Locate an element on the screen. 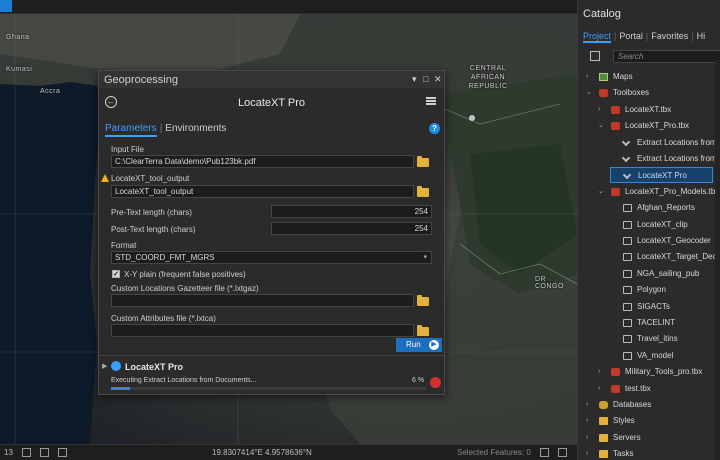 This screenshot has width=720, height=460. catalog-tree-item: TACELINT is located at coordinates (646, 323).